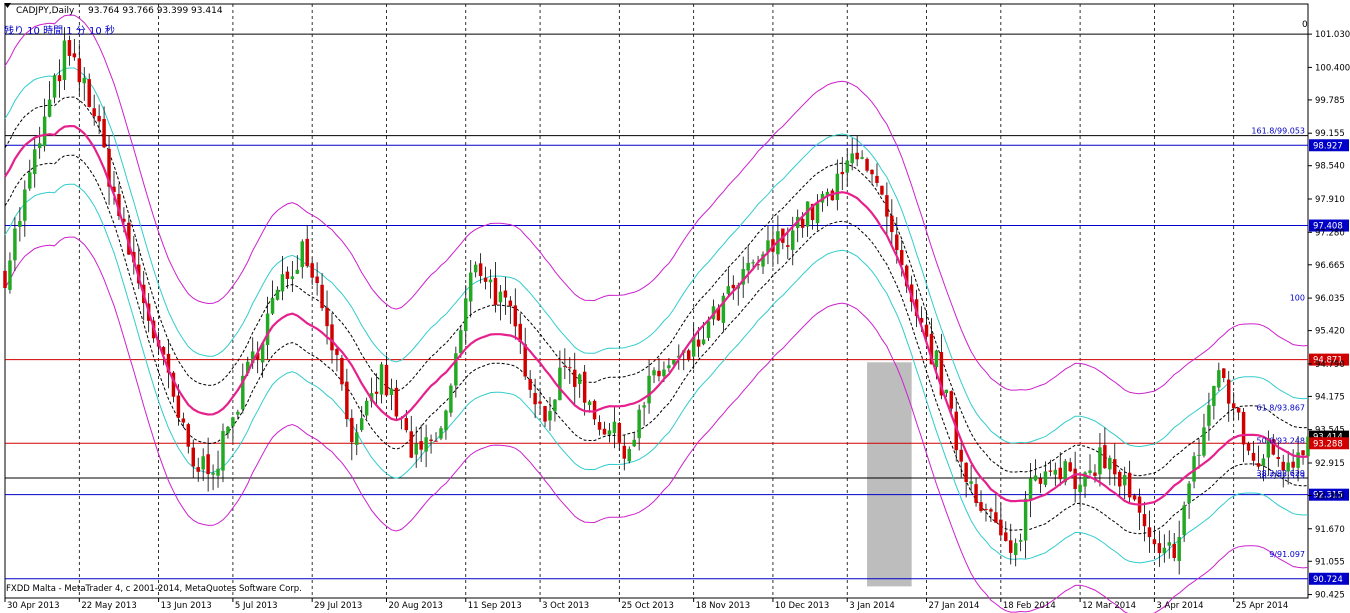 The height and width of the screenshot is (613, 1350). What do you see at coordinates (1330, 200) in the screenshot?
I see `price-tick-label: 97.910` at bounding box center [1330, 200].